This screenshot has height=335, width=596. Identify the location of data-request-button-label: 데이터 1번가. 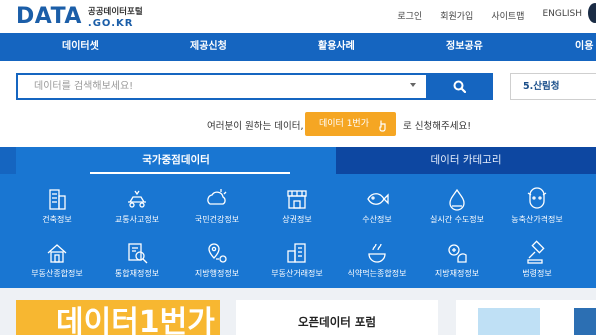
(344, 124).